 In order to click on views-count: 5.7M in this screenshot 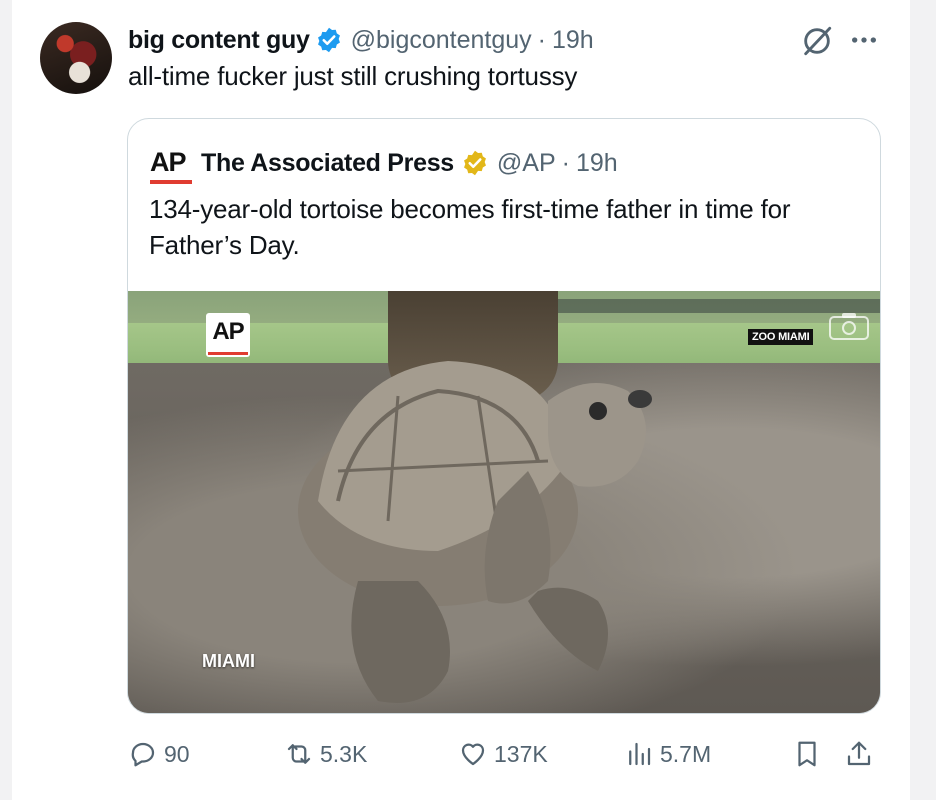, I will do `click(686, 753)`.